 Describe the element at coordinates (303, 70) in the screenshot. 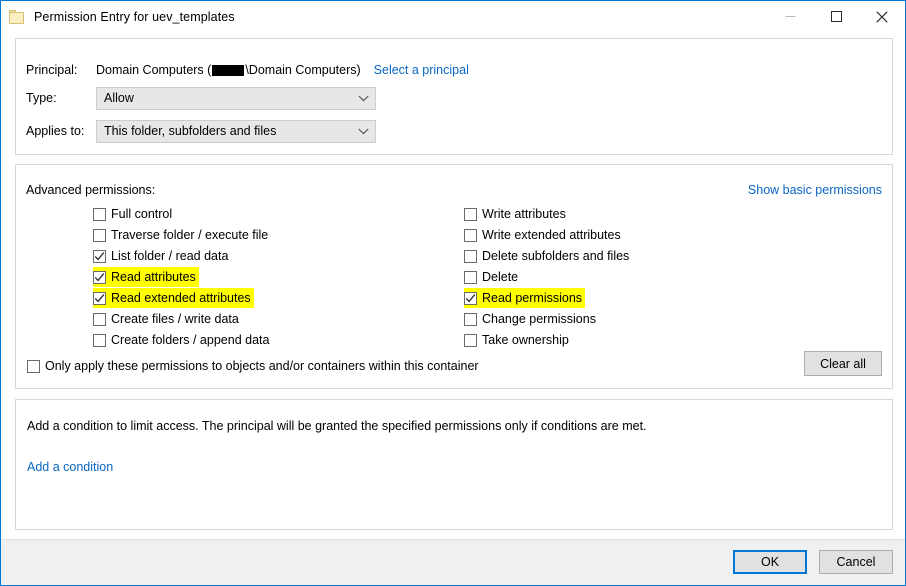

I see `principal-value-suffix: \Domain Computers)` at that location.